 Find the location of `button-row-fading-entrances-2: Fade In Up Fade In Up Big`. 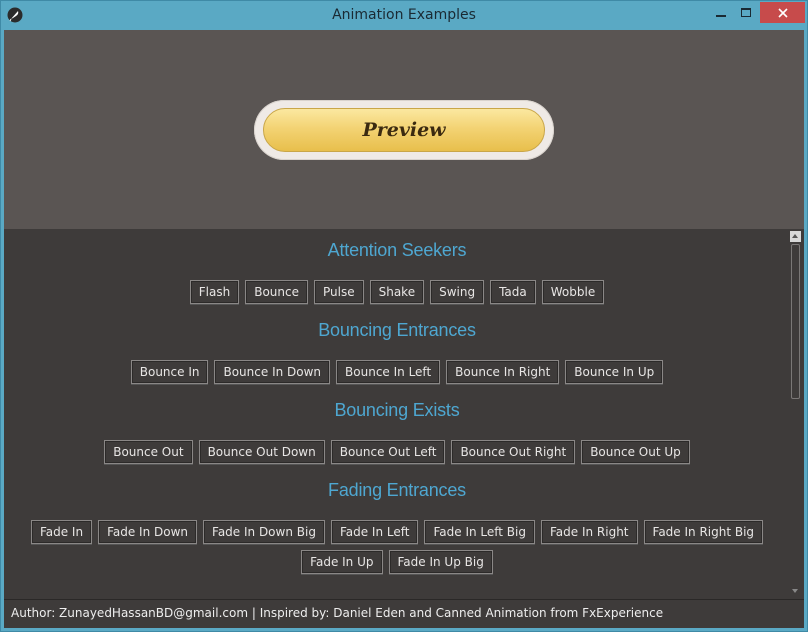

button-row-fading-entrances-2: Fade In Up Fade In Up Big is located at coordinates (397, 562).